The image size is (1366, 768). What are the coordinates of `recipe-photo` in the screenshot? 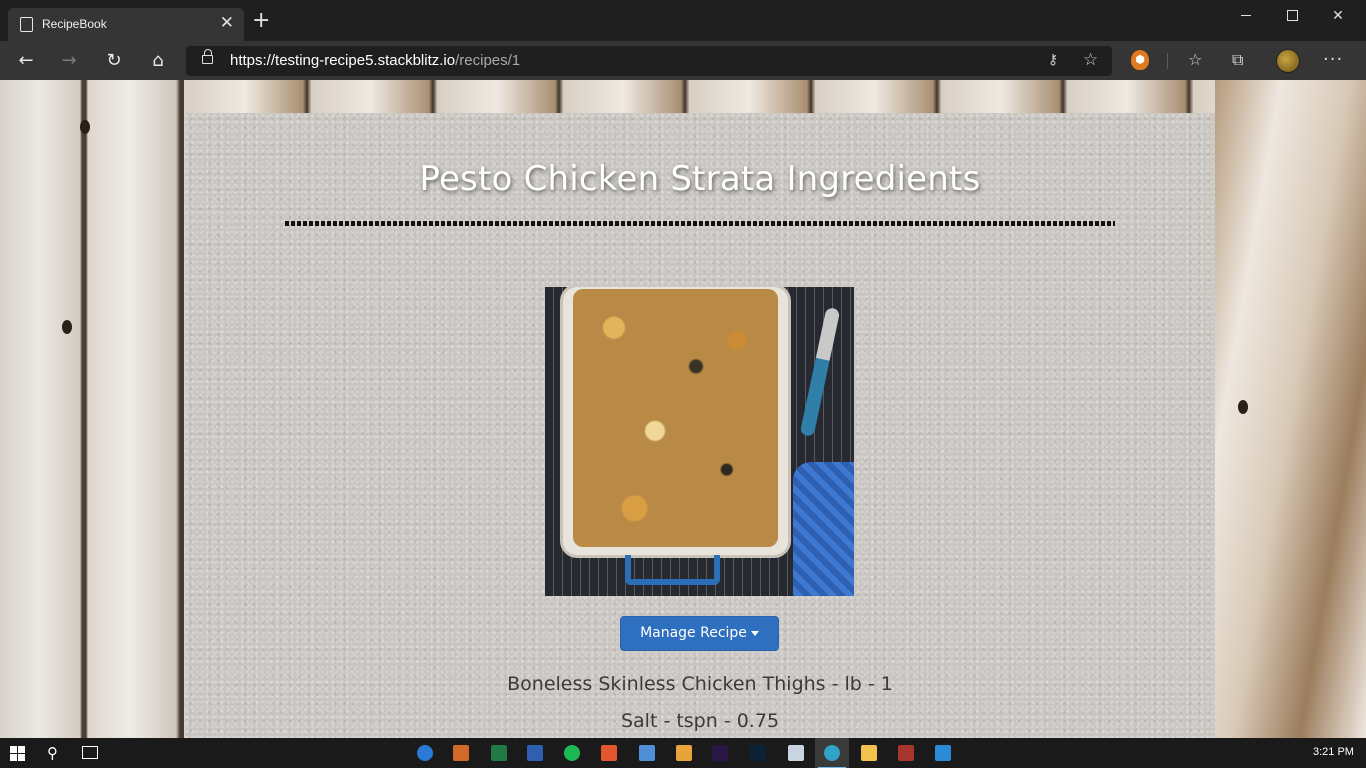 It's located at (699, 441).